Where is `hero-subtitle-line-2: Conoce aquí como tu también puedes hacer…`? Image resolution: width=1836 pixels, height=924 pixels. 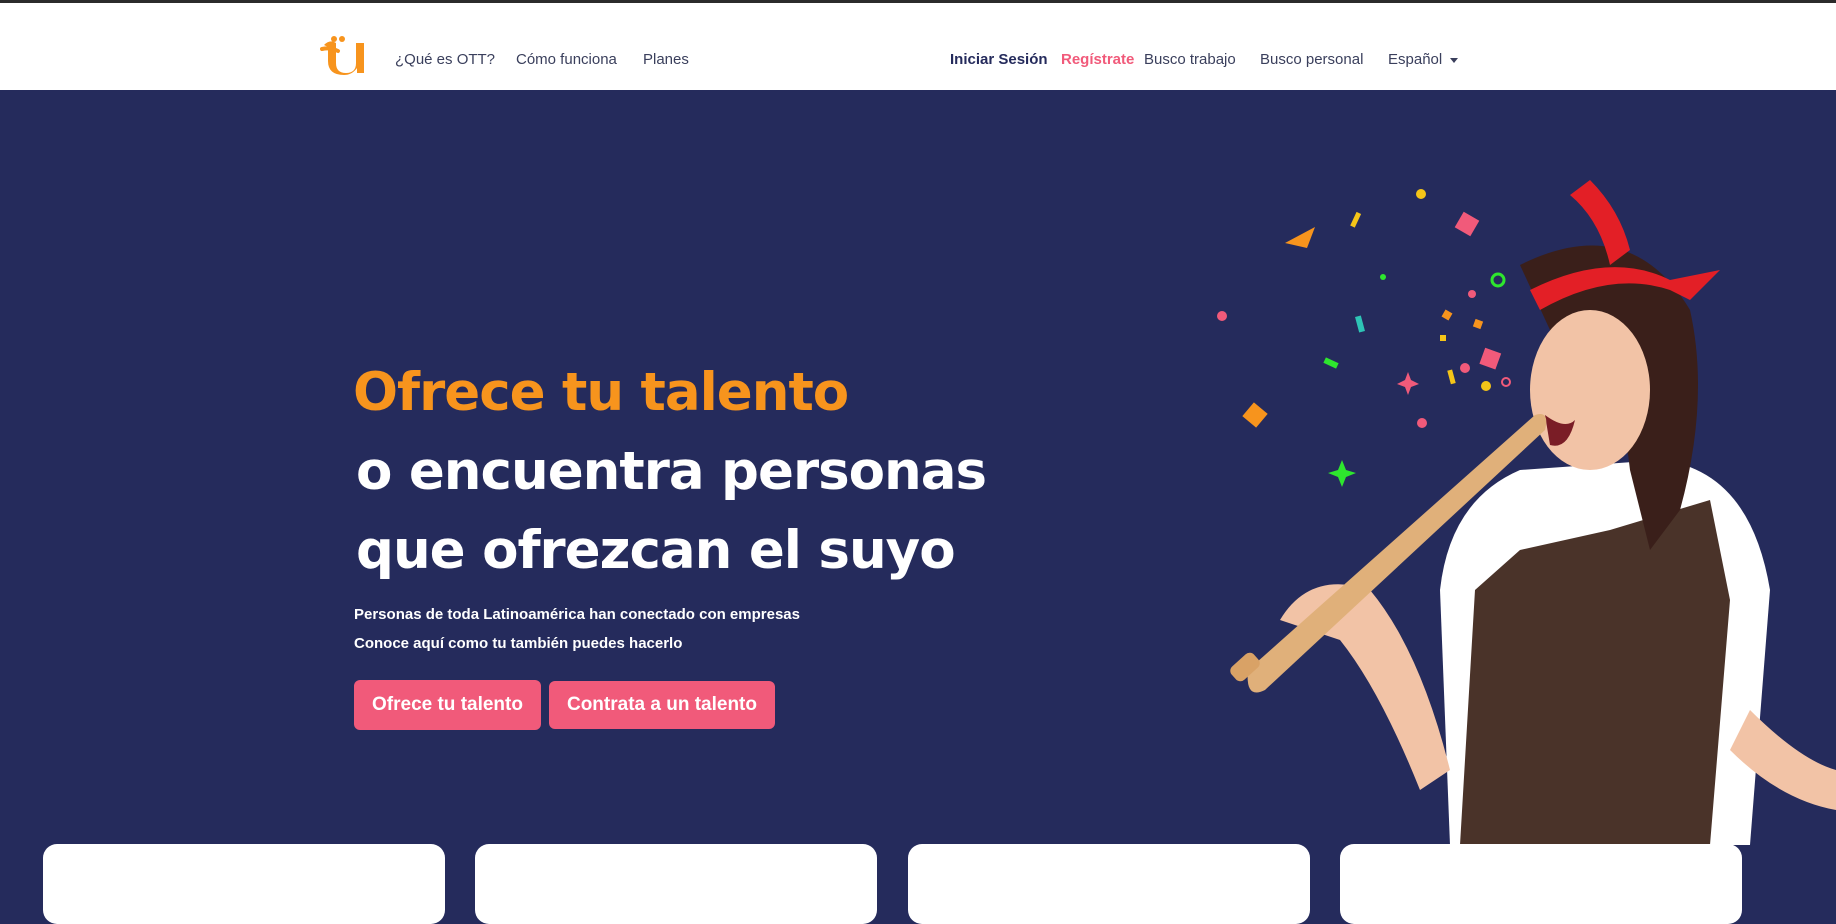 hero-subtitle-line-2: Conoce aquí como tu también puedes hacer… is located at coordinates (518, 643).